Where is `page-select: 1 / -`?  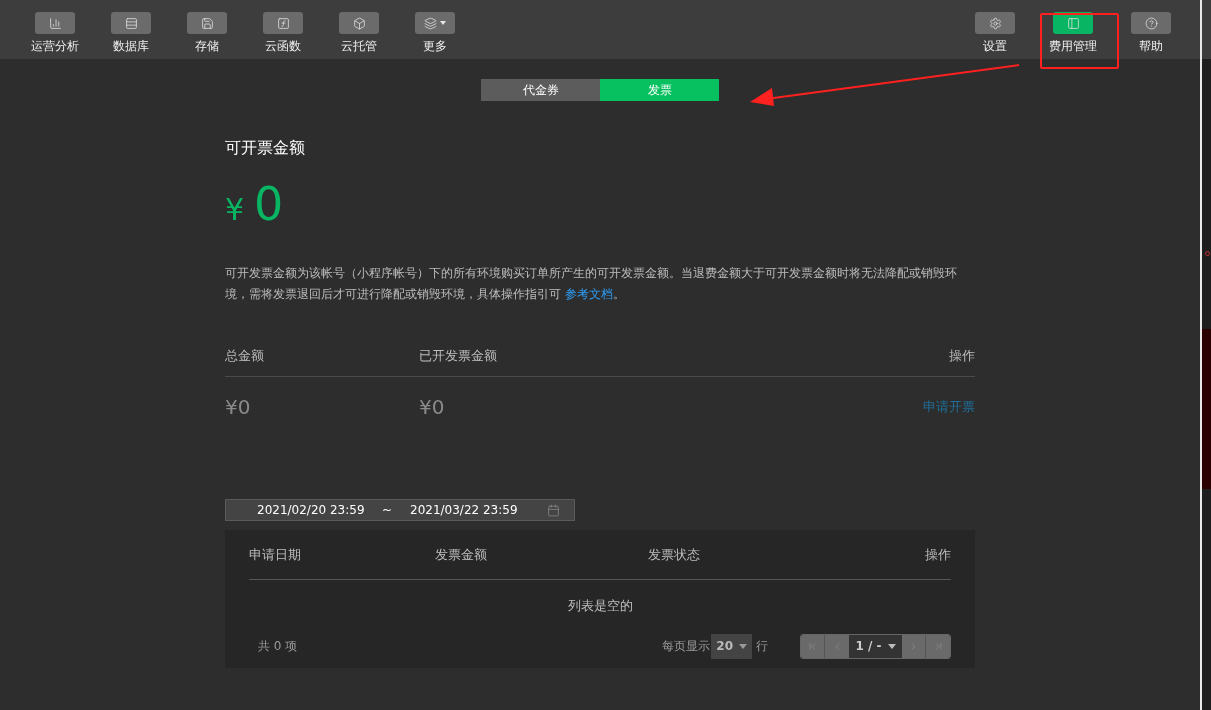 page-select: 1 / - is located at coordinates (875, 646).